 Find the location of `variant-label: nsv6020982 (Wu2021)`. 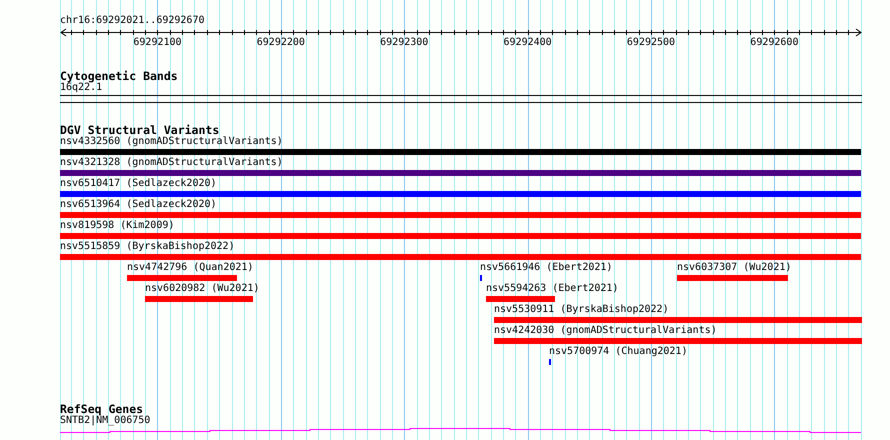

variant-label: nsv6020982 (Wu2021) is located at coordinates (202, 289).